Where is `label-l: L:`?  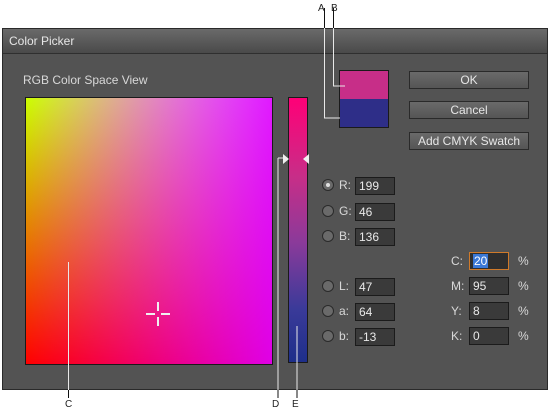
label-l: L: is located at coordinates (344, 286).